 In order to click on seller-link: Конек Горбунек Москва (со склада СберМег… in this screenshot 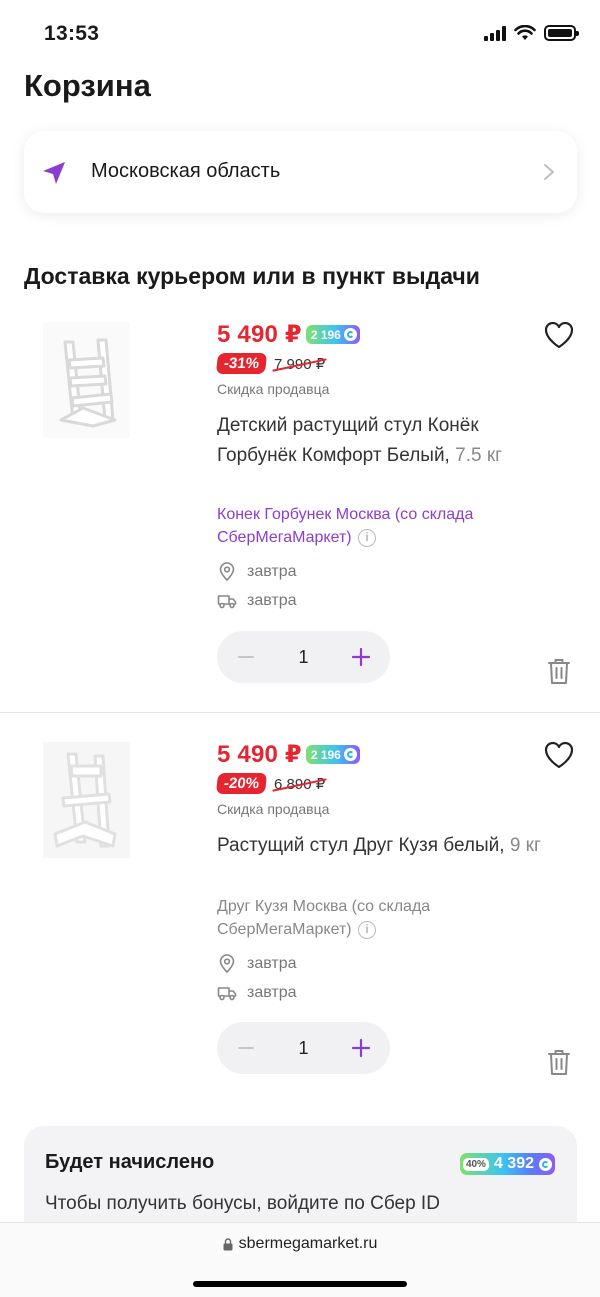, I will do `click(382, 526)`.